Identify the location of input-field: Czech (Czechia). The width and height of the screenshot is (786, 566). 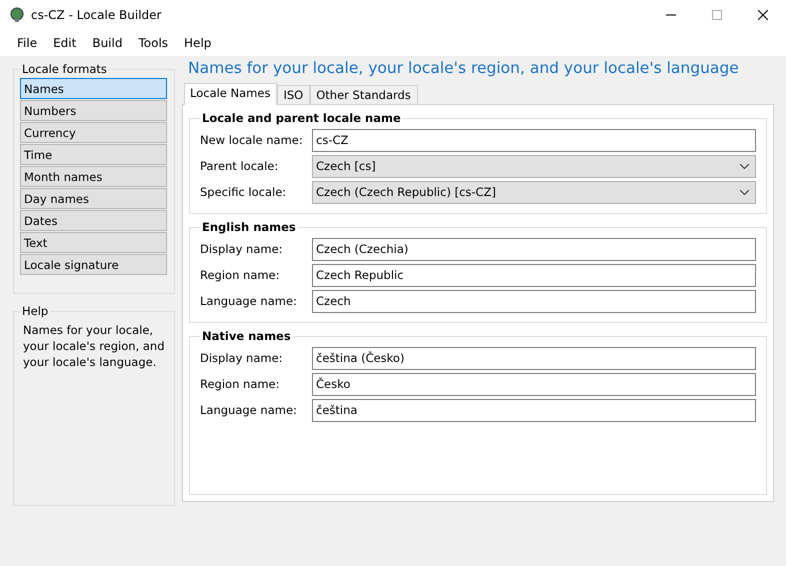
(534, 249).